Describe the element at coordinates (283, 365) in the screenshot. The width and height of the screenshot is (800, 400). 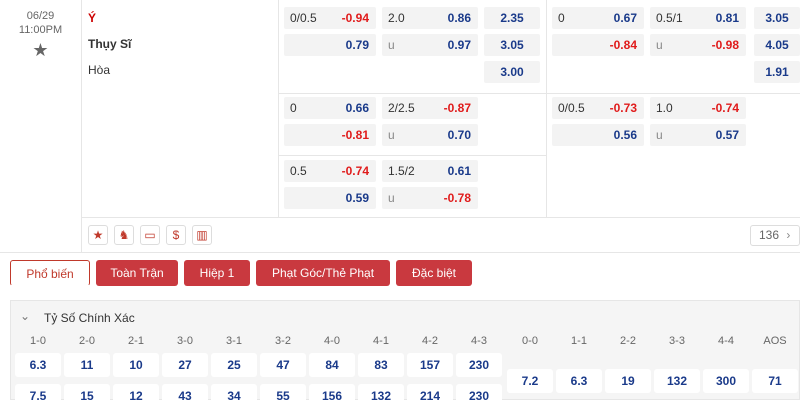
I see `score-odds: 47` at that location.